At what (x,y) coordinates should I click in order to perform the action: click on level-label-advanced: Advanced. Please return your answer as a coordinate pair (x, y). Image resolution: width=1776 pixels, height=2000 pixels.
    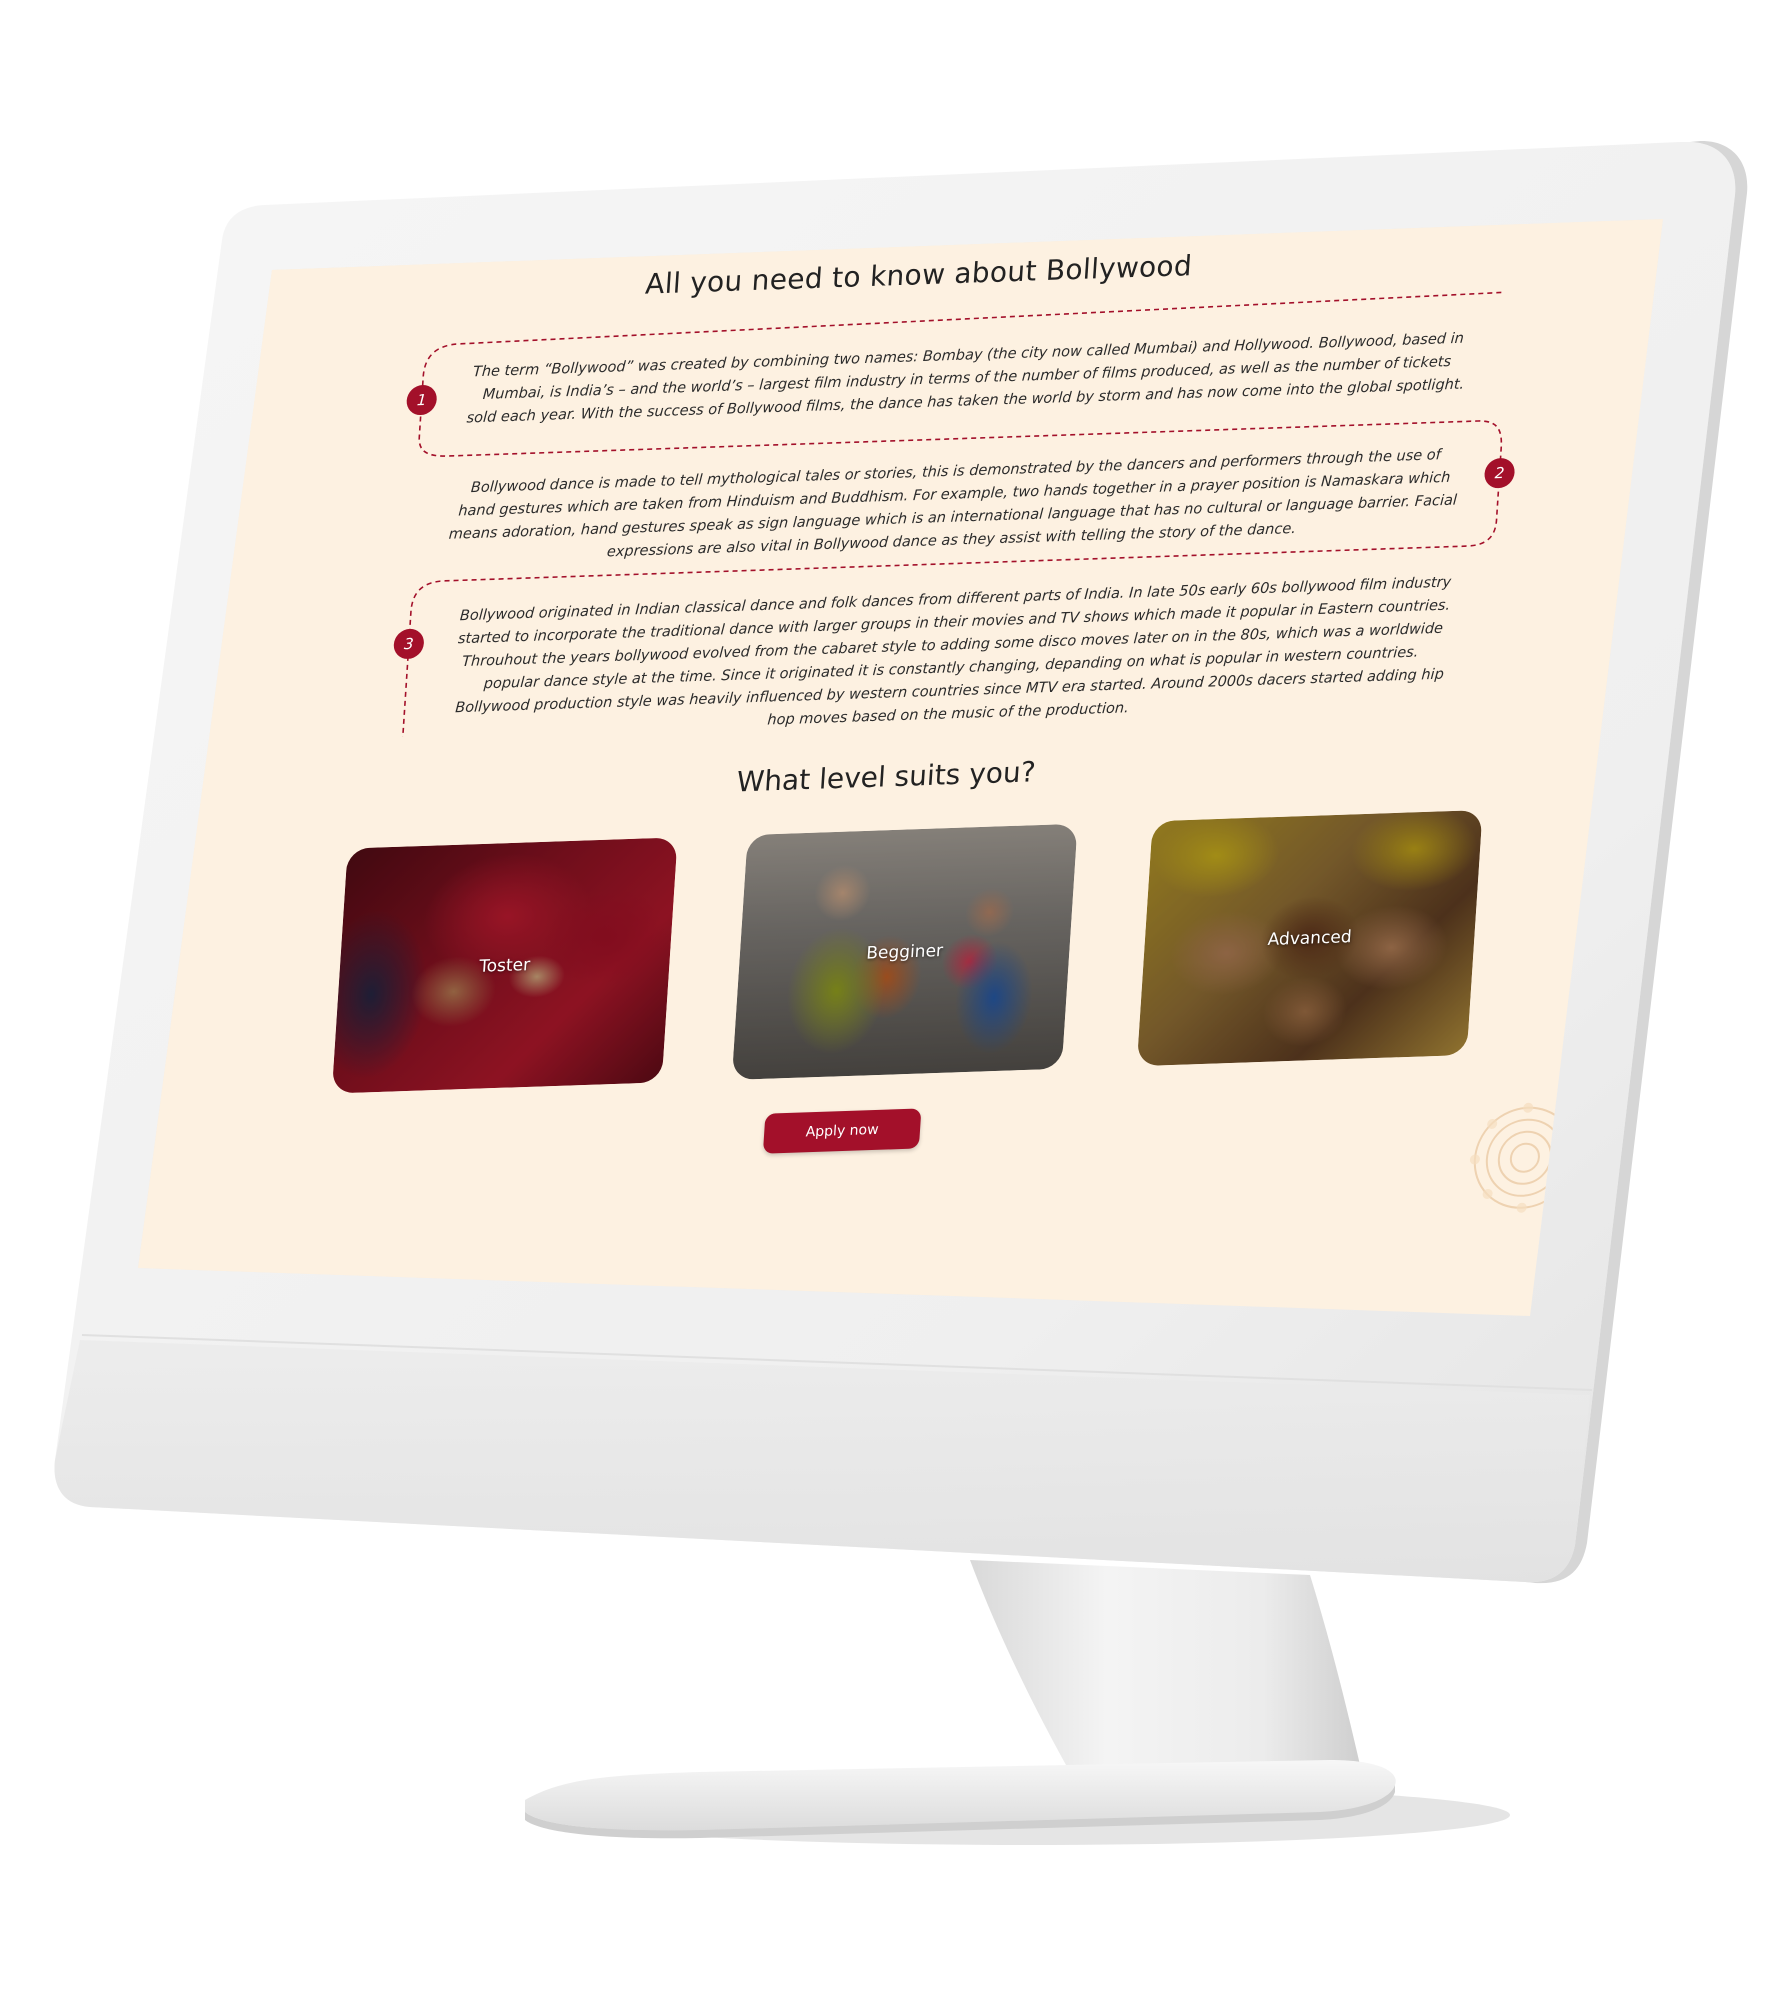
    Looking at the image, I should click on (1310, 938).